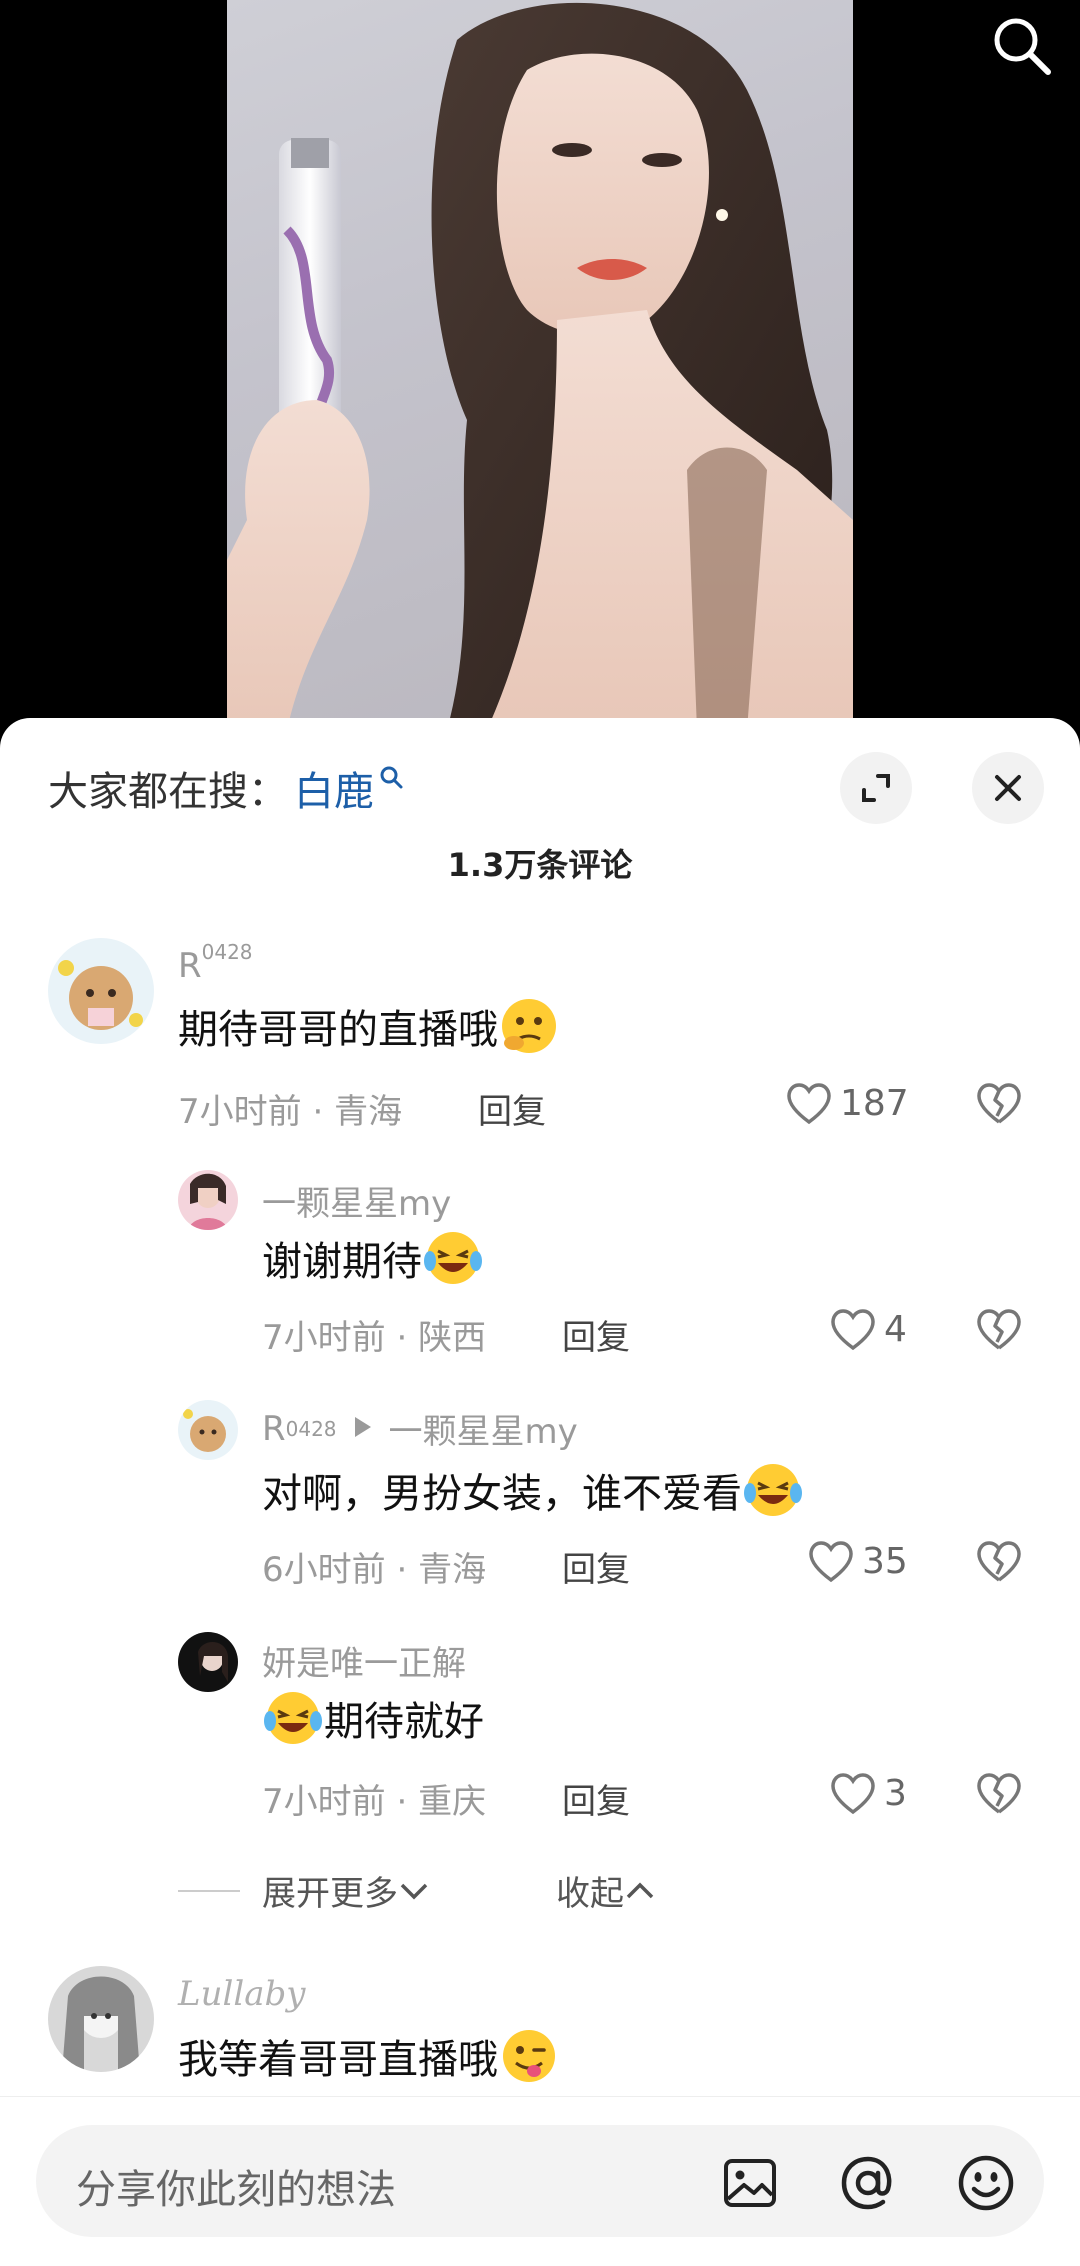 The image size is (1080, 2266). I want to click on comment-input-bar: 分享你此刻的想法, so click(540, 2181).